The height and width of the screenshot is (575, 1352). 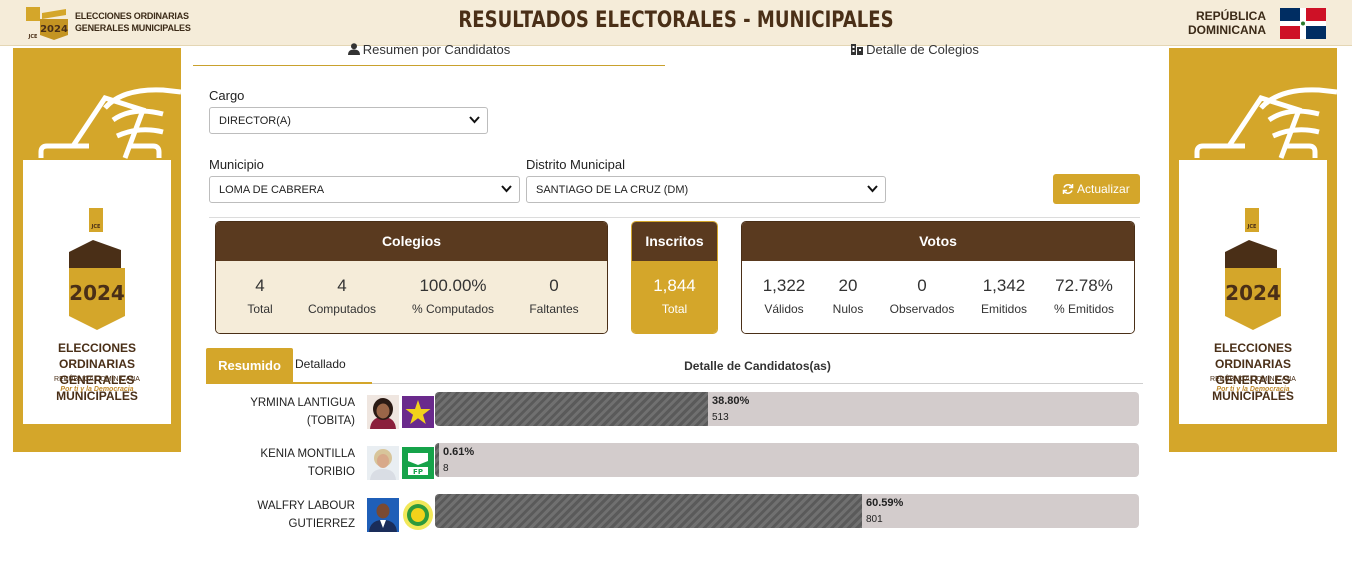 What do you see at coordinates (453, 309) in the screenshot?
I see `stat-label: % Computados` at bounding box center [453, 309].